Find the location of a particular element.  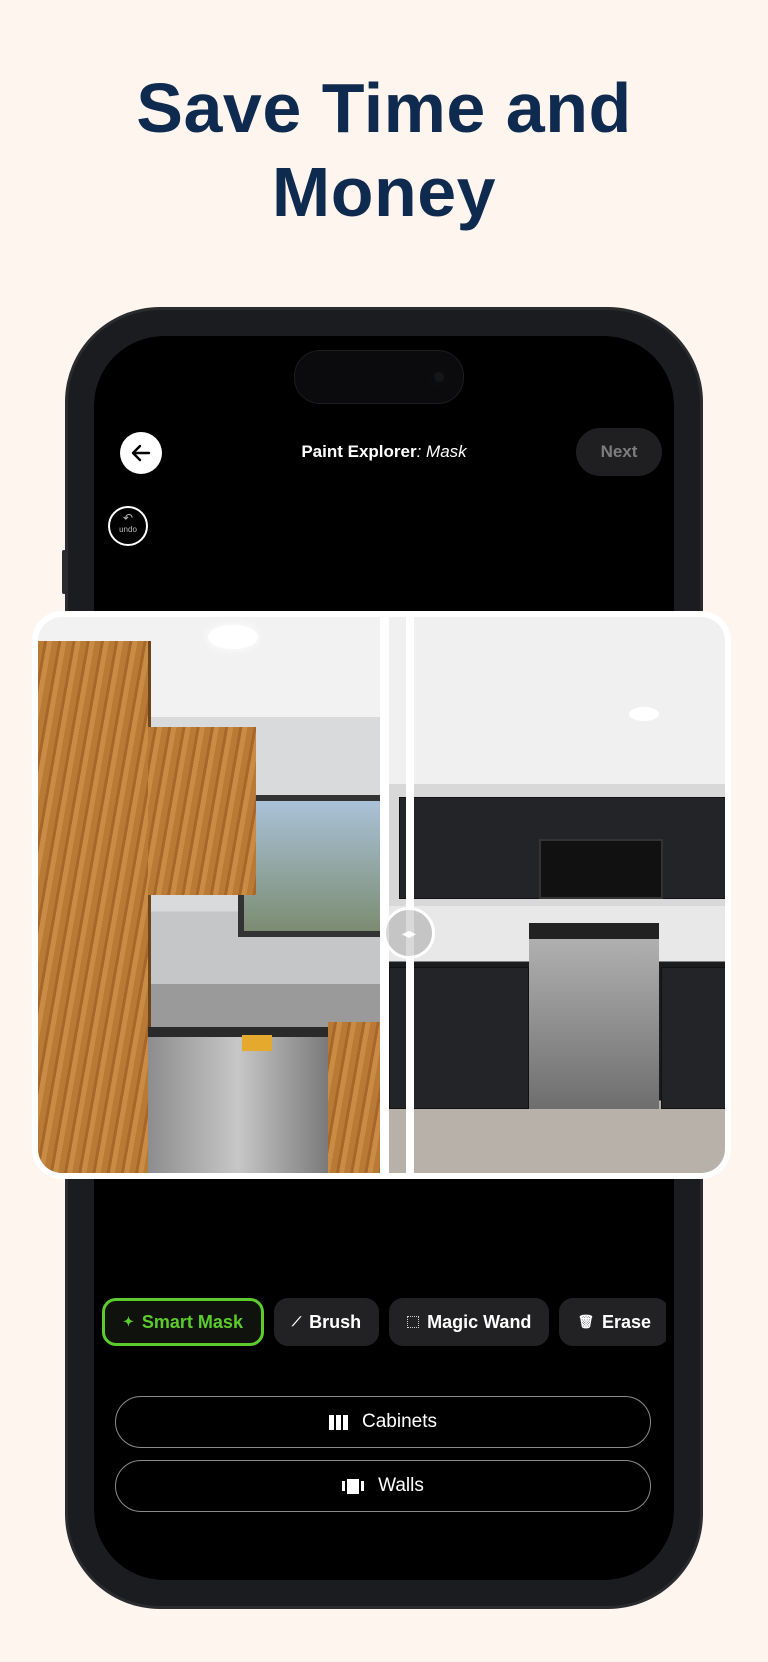

category-cabinets: Cabinets is located at coordinates (383, 1422).